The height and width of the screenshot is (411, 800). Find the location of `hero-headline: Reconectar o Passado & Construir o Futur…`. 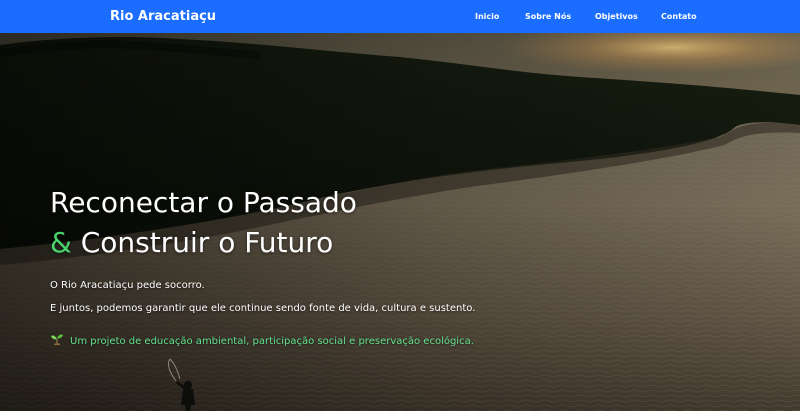

hero-headline: Reconectar o Passado & Construir o Futur… is located at coordinates (330, 223).